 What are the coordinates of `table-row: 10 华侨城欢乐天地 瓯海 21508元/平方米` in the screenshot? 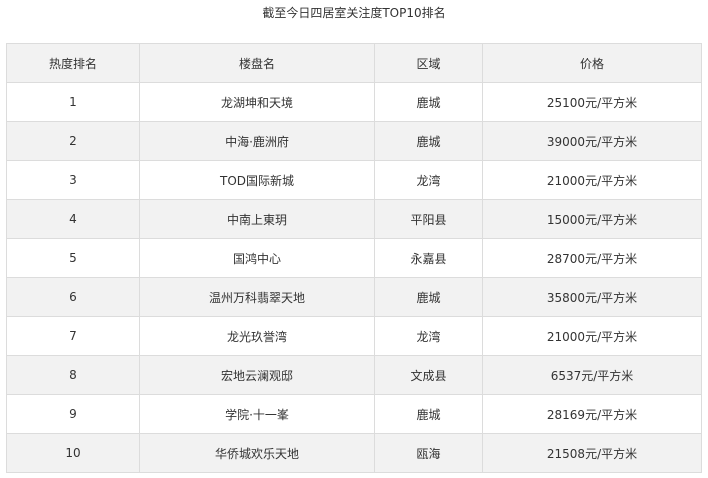 It's located at (354, 453).